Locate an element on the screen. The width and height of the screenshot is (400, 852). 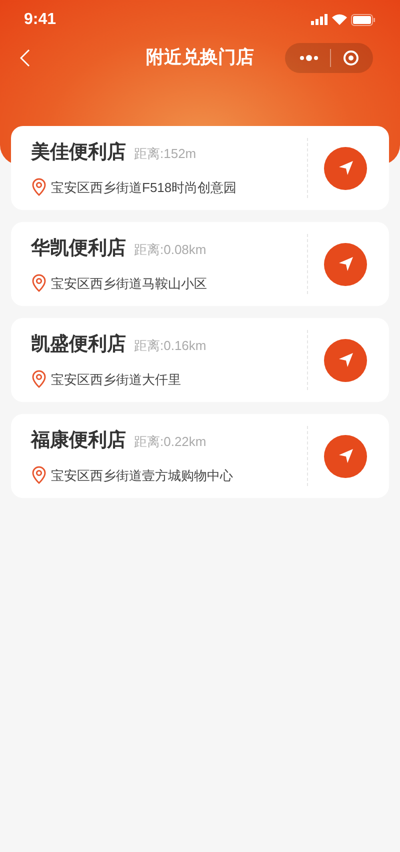
store-card: 福康便利店 距离:0.22km 宝安区西乡街道壹方城购物中心 is located at coordinates (200, 456).